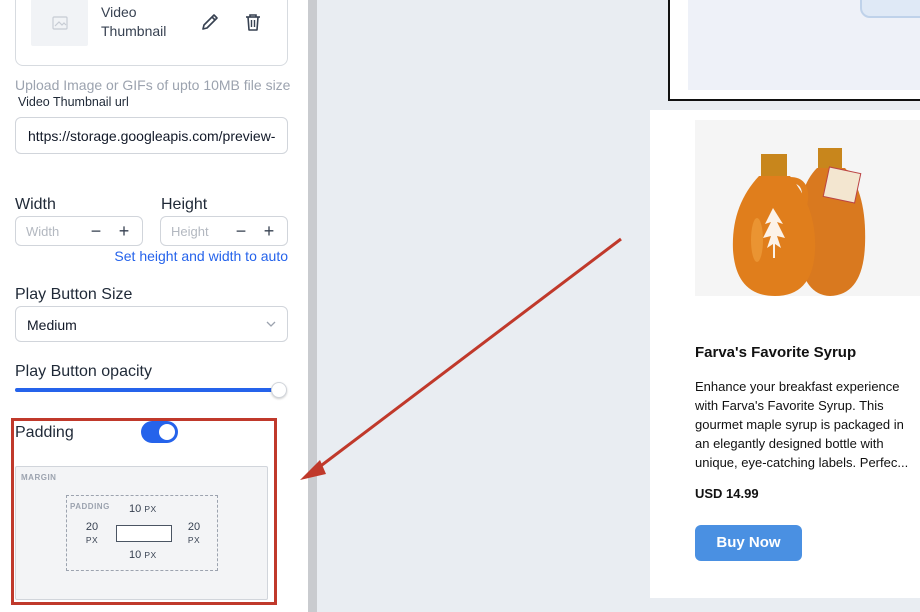 The height and width of the screenshot is (612, 920). I want to click on product-image, so click(807, 208).